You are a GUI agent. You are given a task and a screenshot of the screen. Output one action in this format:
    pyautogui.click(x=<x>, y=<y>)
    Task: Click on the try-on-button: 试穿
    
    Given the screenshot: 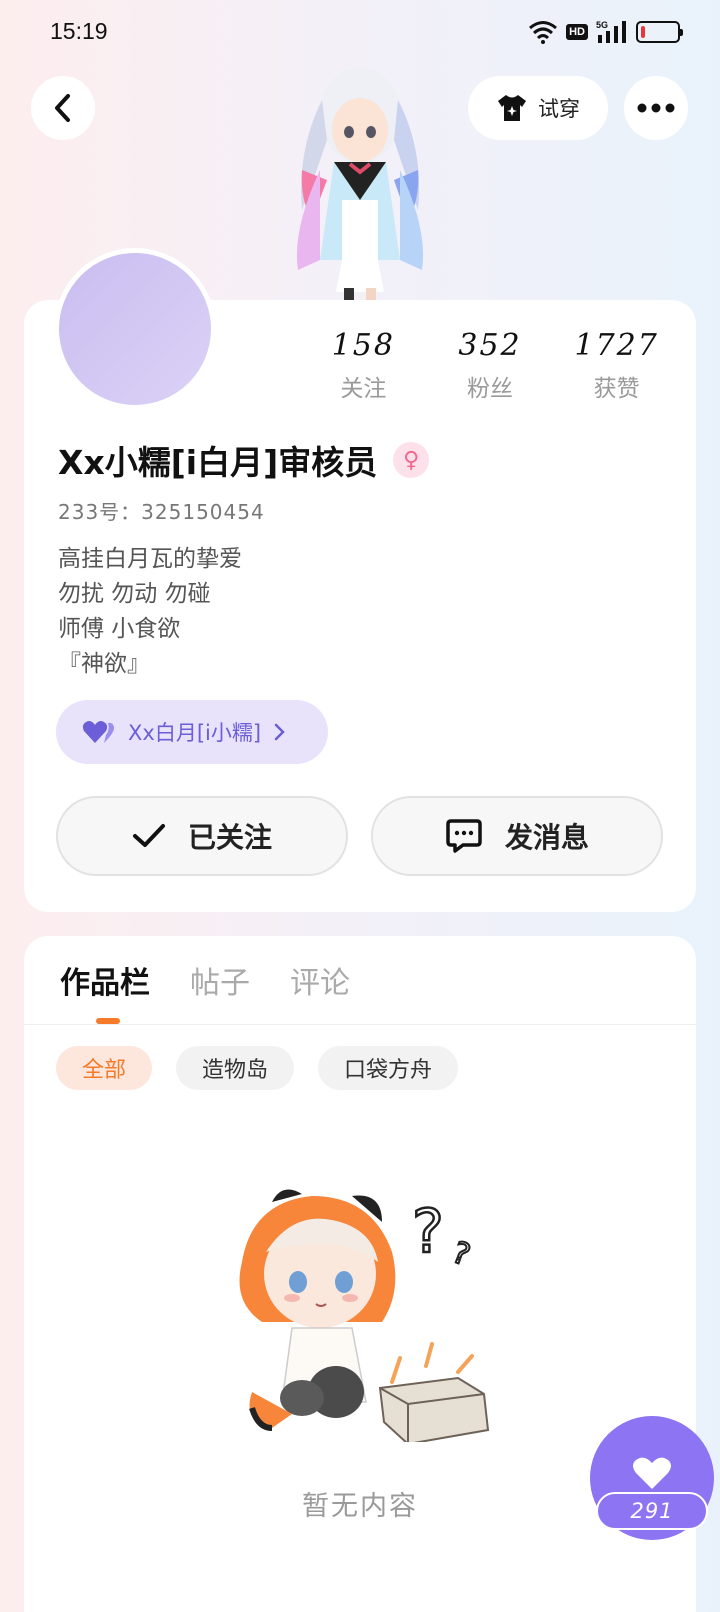 What is the action you would take?
    pyautogui.click(x=538, y=108)
    